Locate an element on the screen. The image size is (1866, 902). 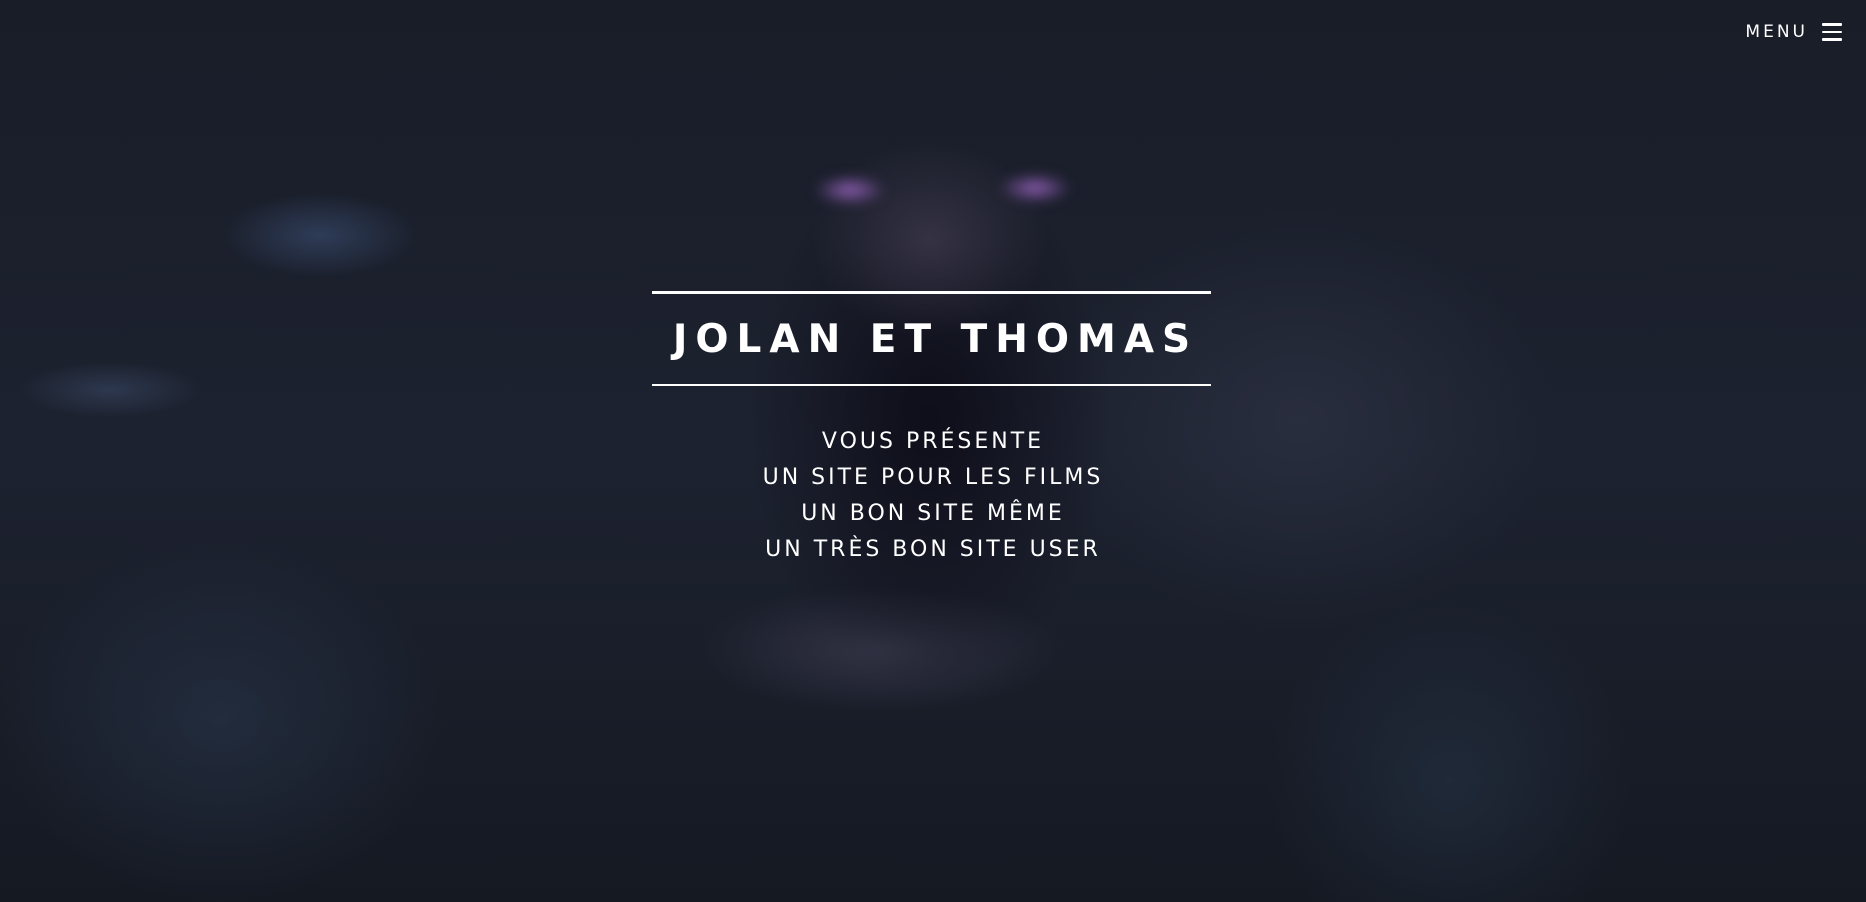
menu-label: MENU is located at coordinates (1776, 32).